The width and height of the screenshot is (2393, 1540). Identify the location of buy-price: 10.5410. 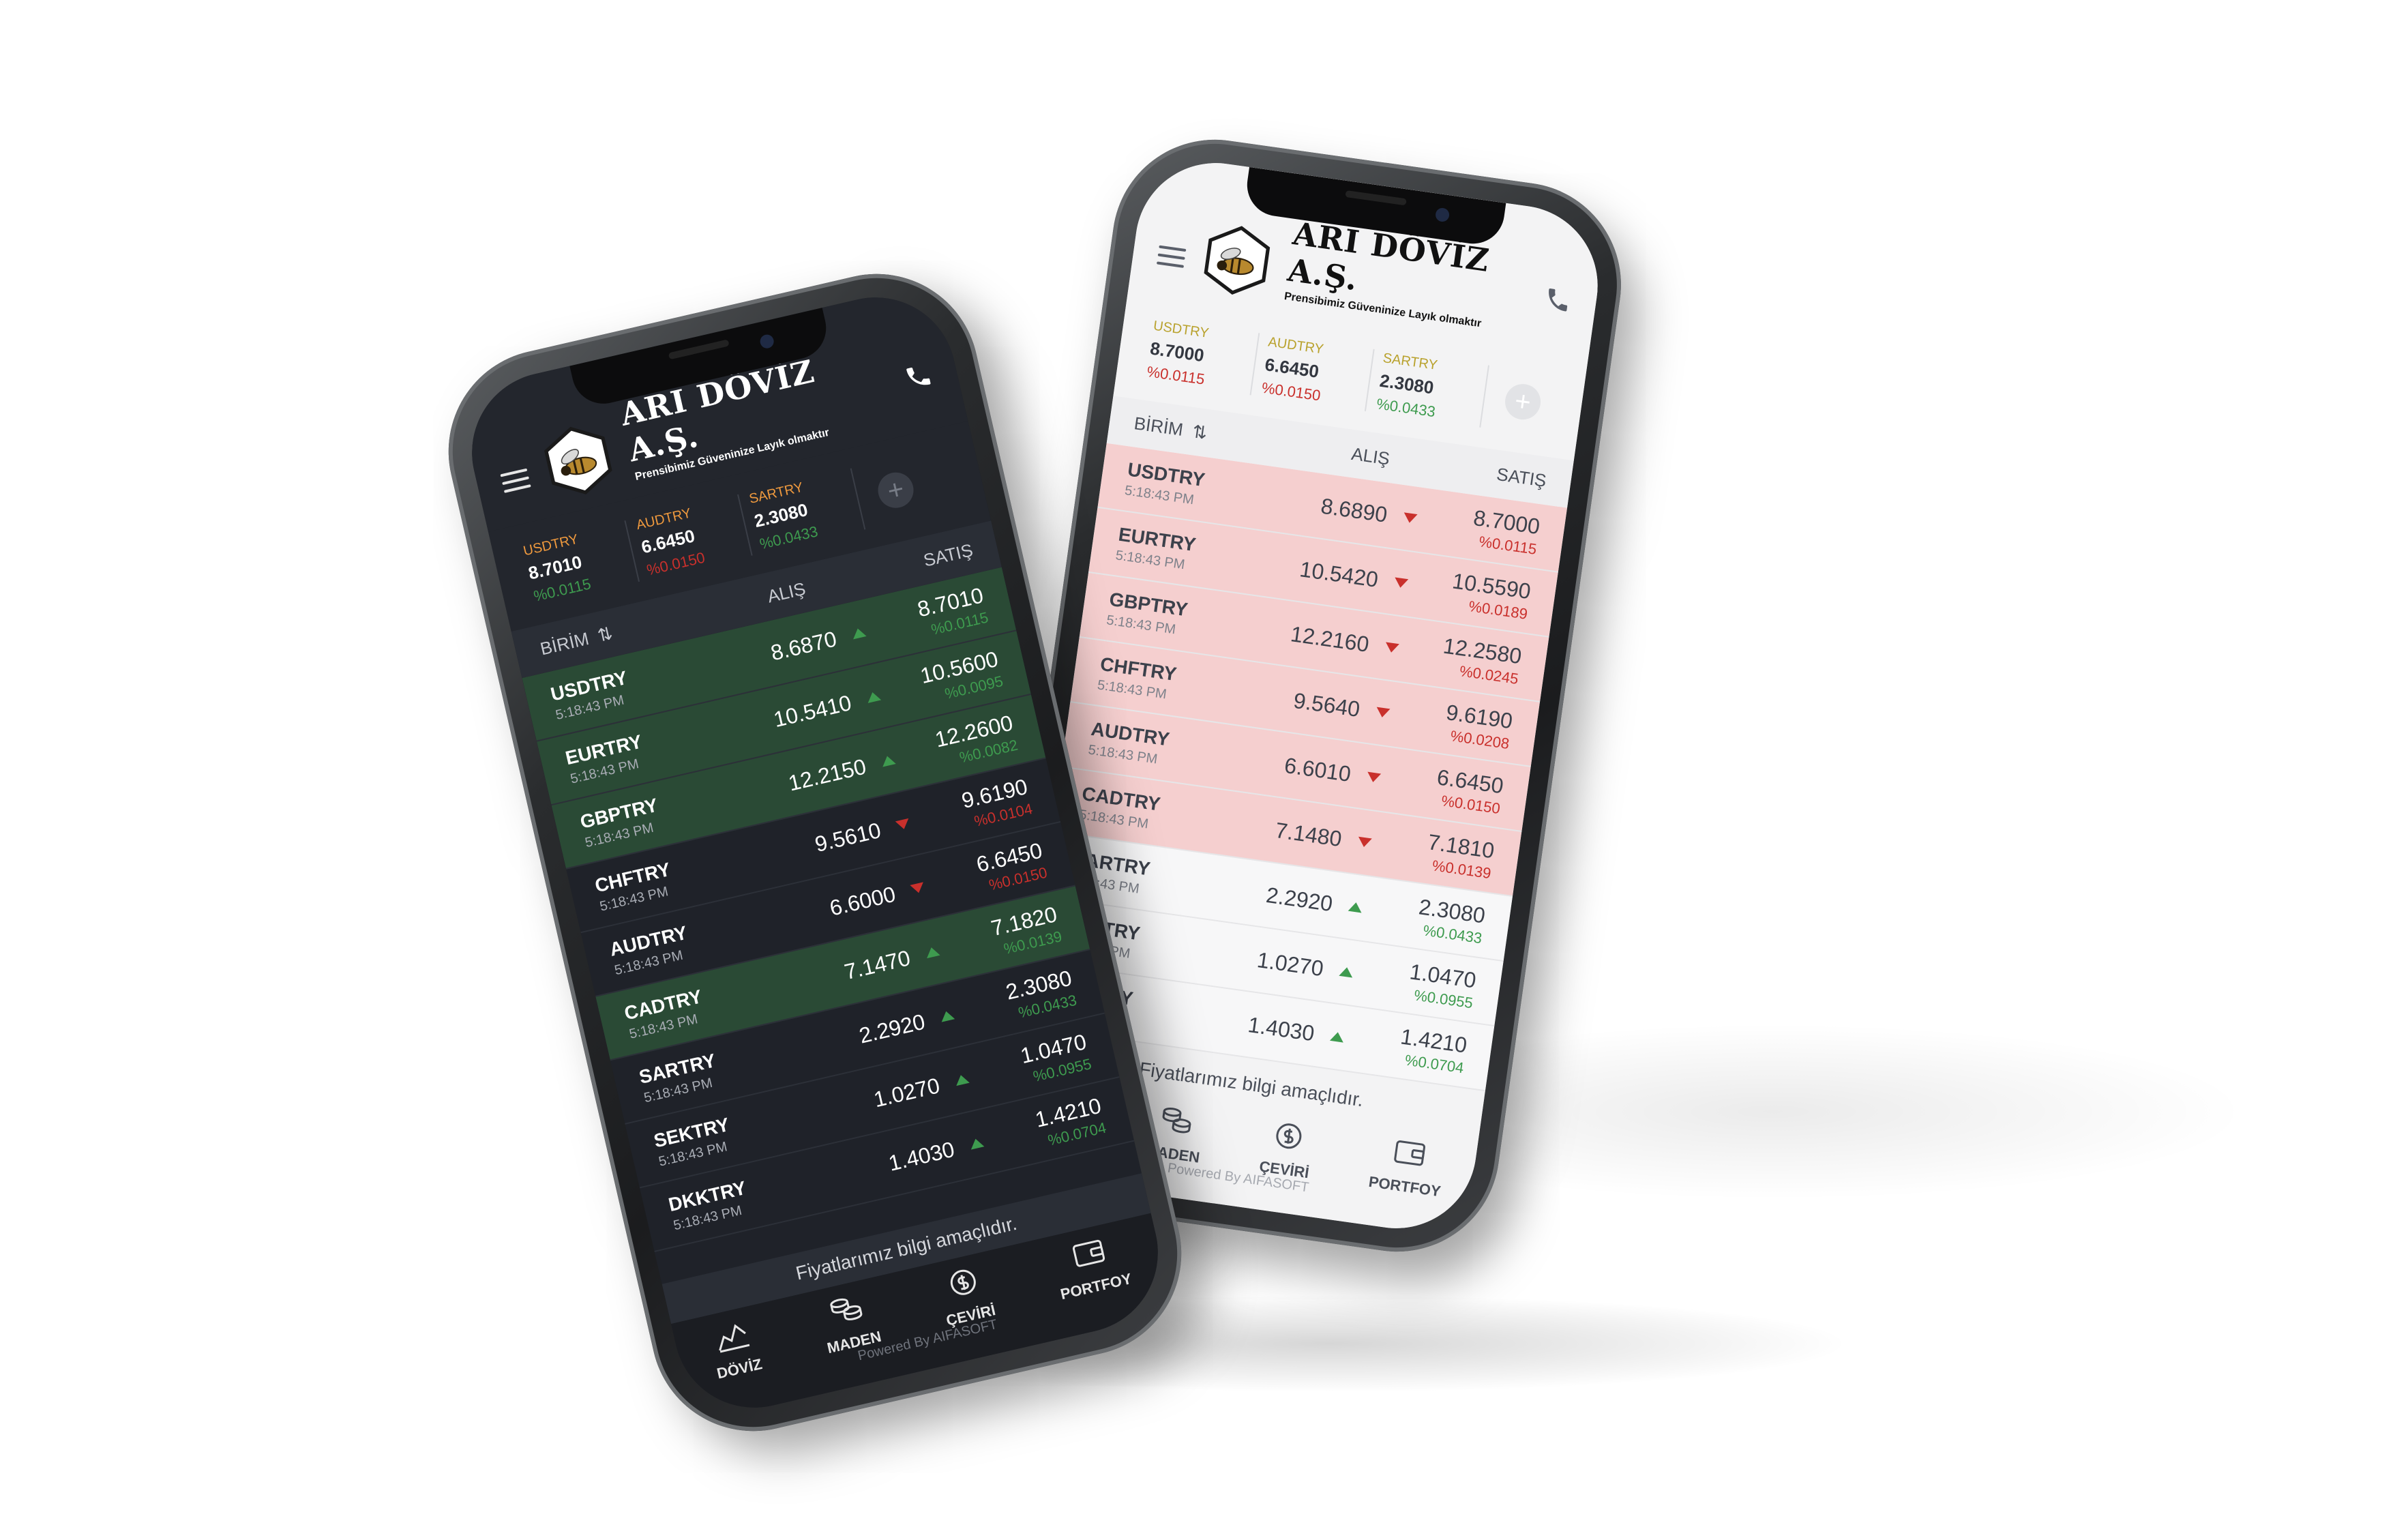
(812, 711).